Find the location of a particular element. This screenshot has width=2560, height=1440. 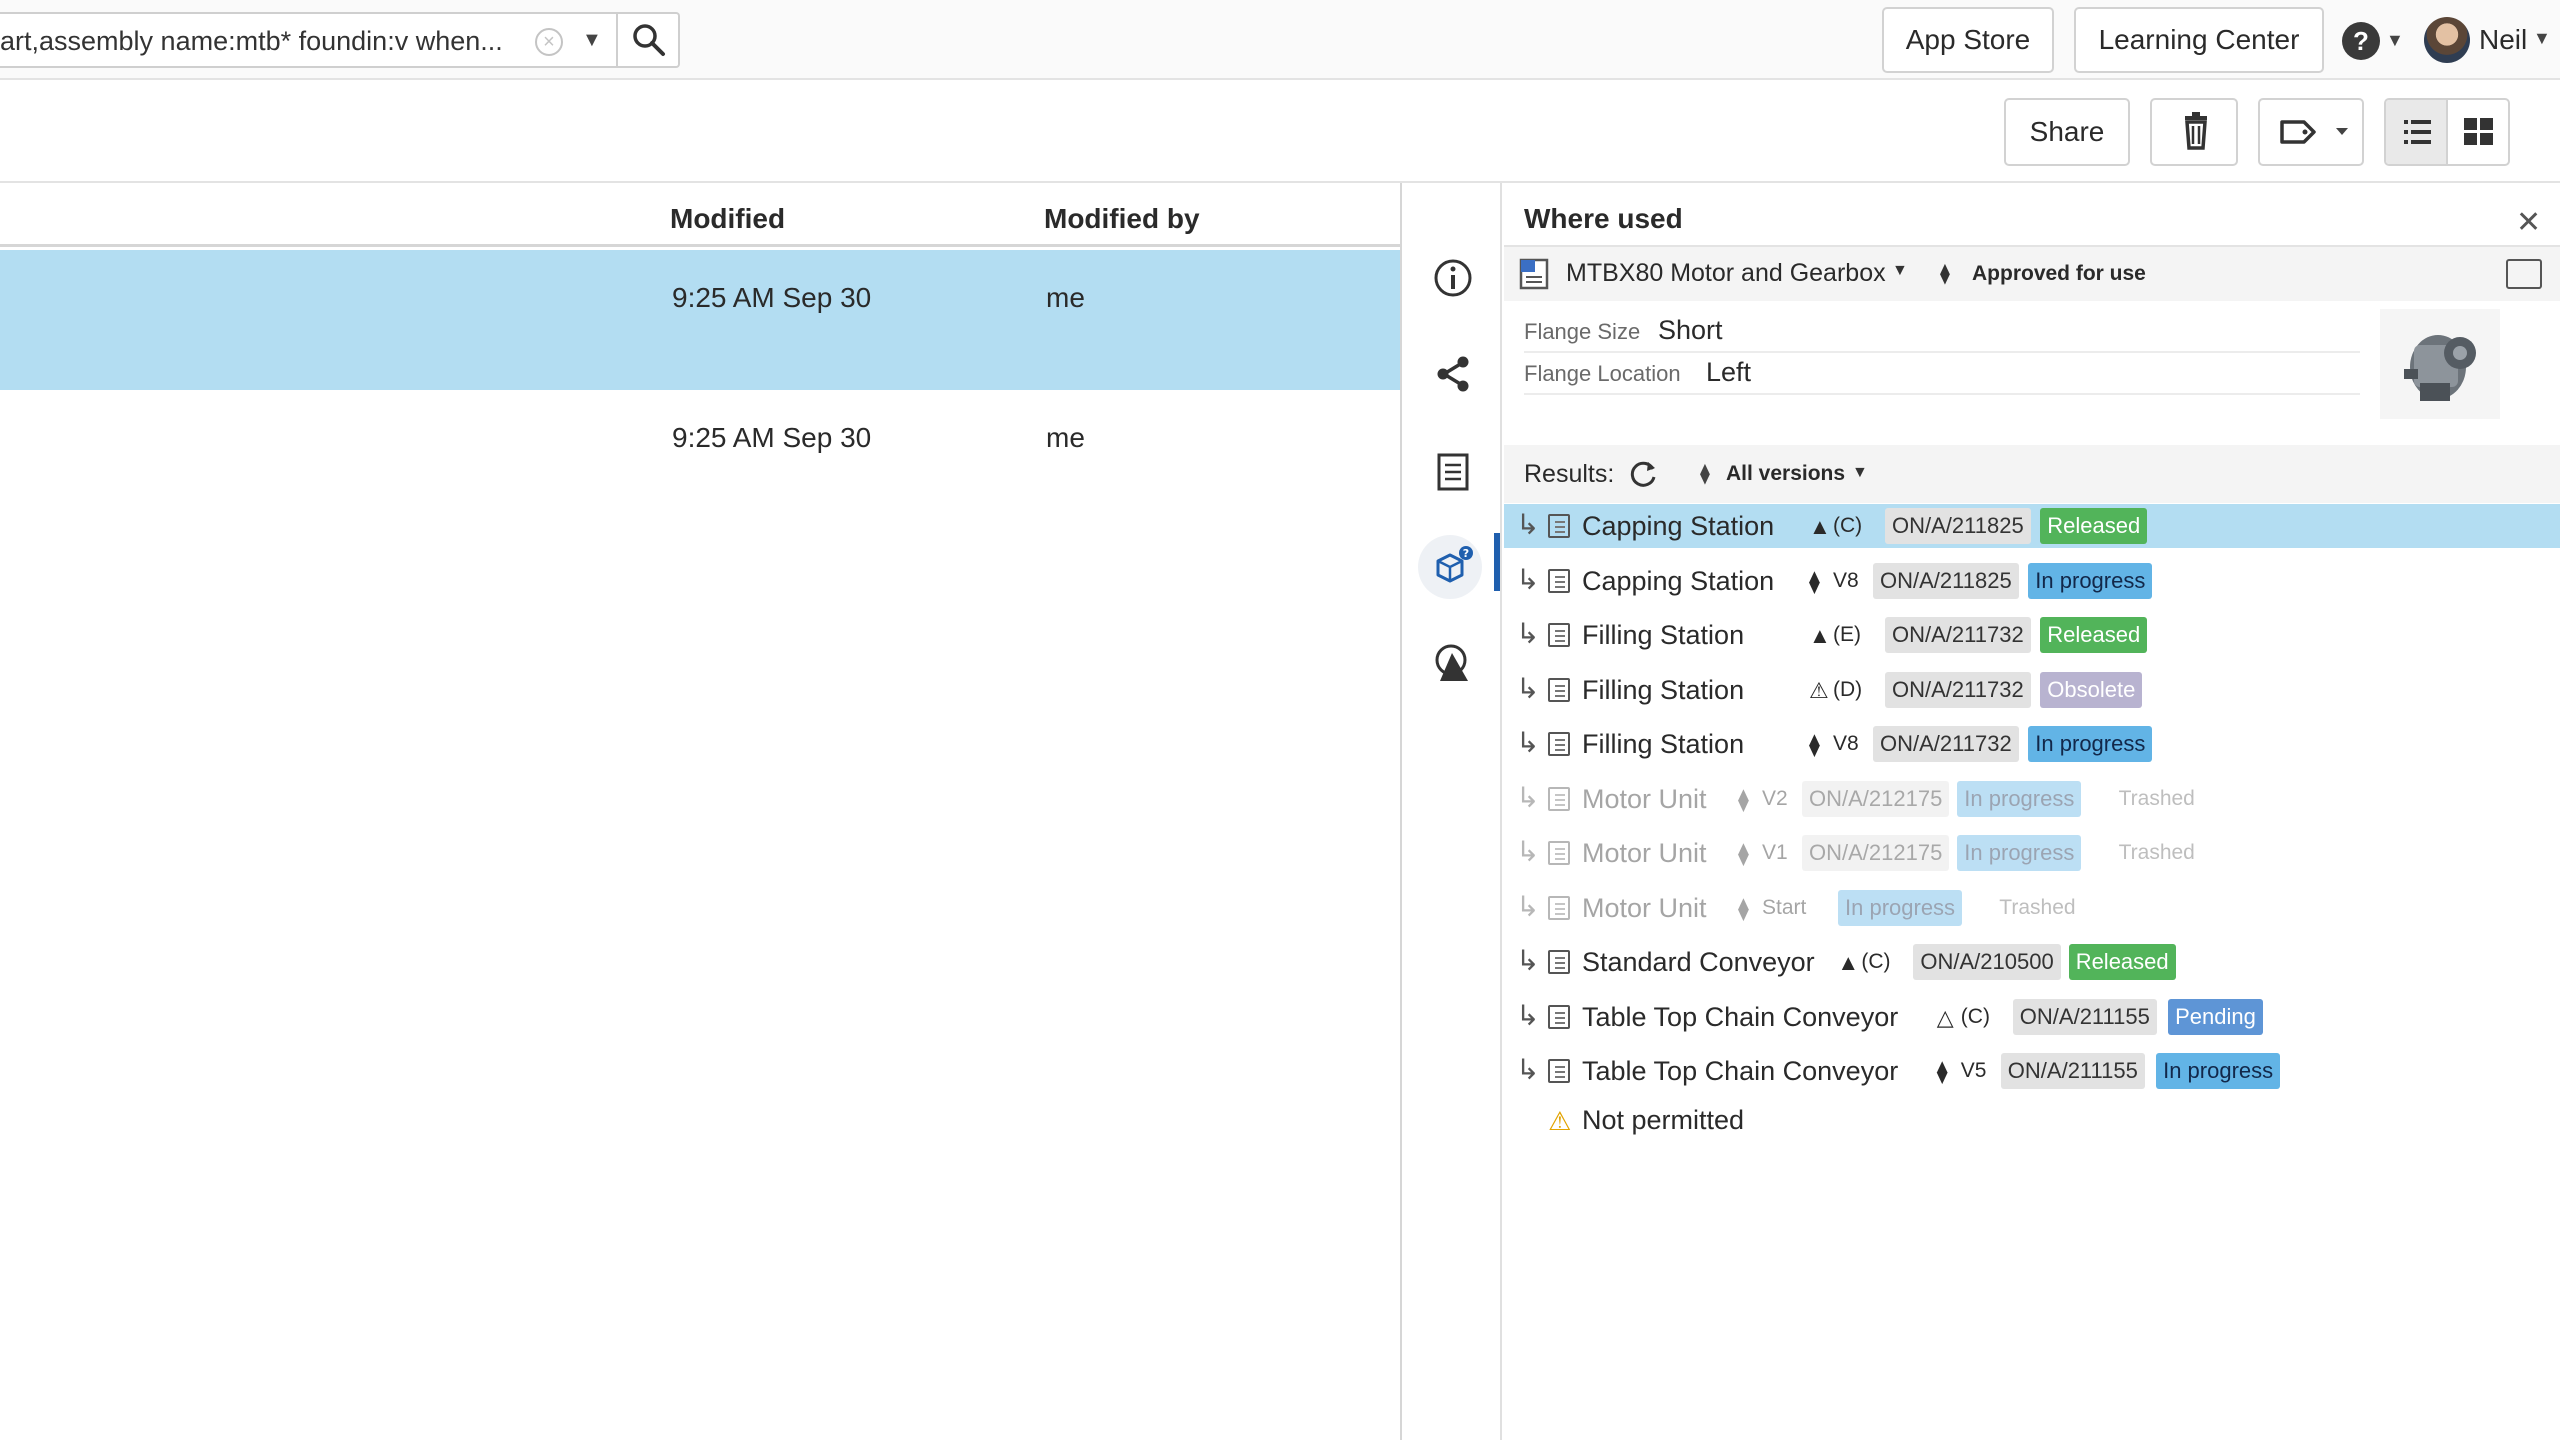

config-value: Short is located at coordinates (1690, 330).